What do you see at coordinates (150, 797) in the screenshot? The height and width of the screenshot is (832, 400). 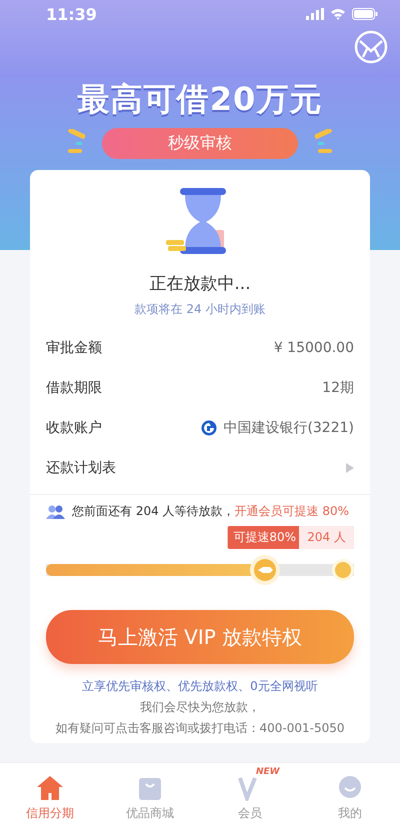 I see `nav-tab: 优品商城` at bounding box center [150, 797].